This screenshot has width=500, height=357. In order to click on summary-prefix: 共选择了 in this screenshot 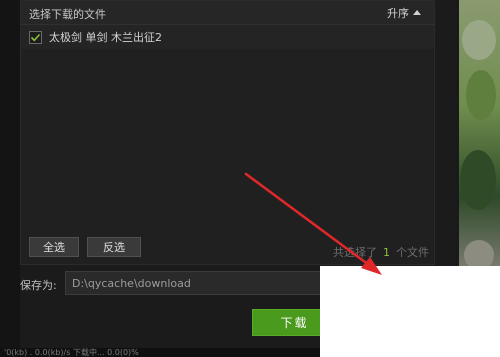, I will do `click(355, 252)`.